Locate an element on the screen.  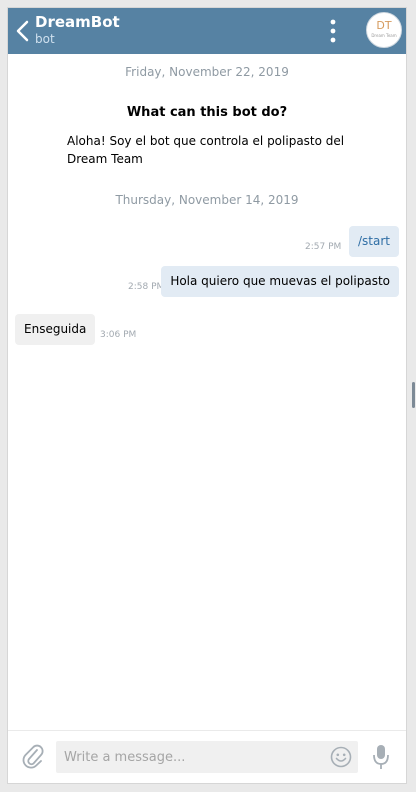
avatar-initials: DT is located at coordinates (384, 25).